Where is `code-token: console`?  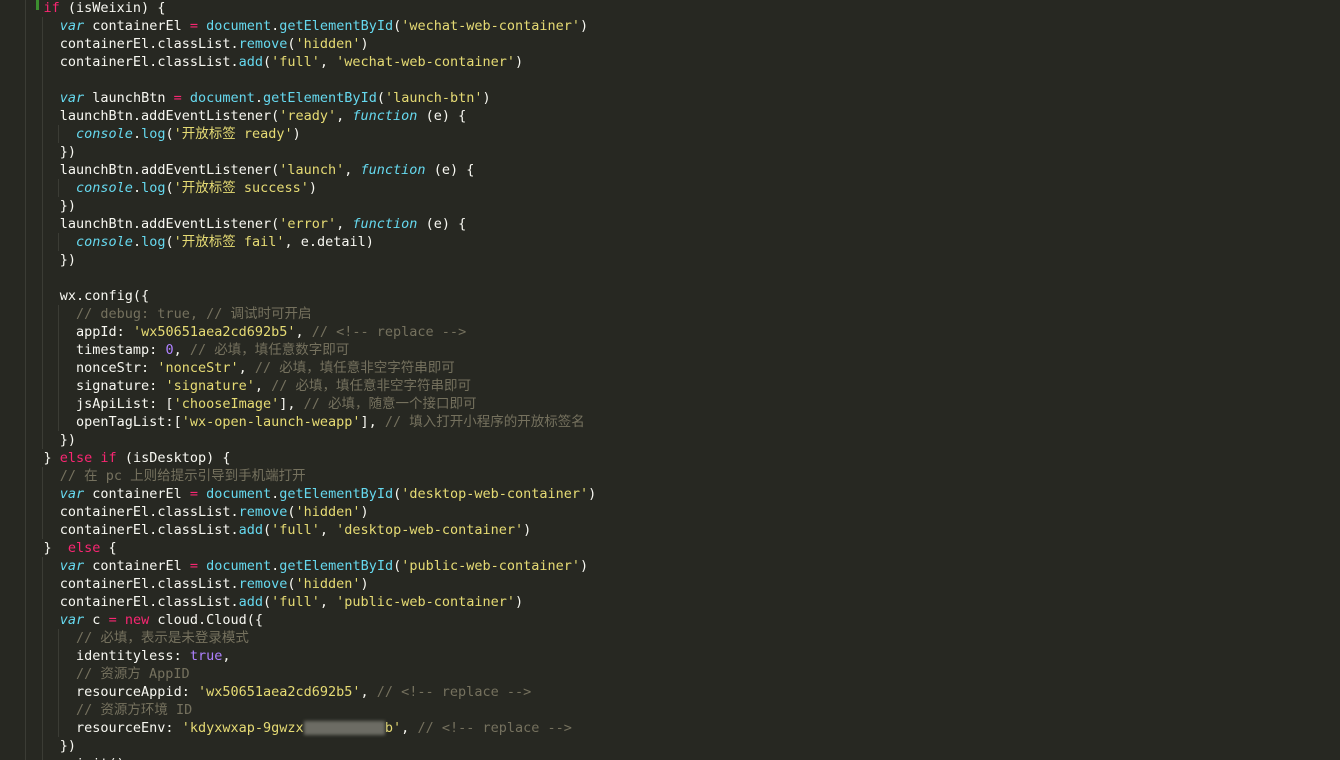
code-token: console is located at coordinates (104, 242).